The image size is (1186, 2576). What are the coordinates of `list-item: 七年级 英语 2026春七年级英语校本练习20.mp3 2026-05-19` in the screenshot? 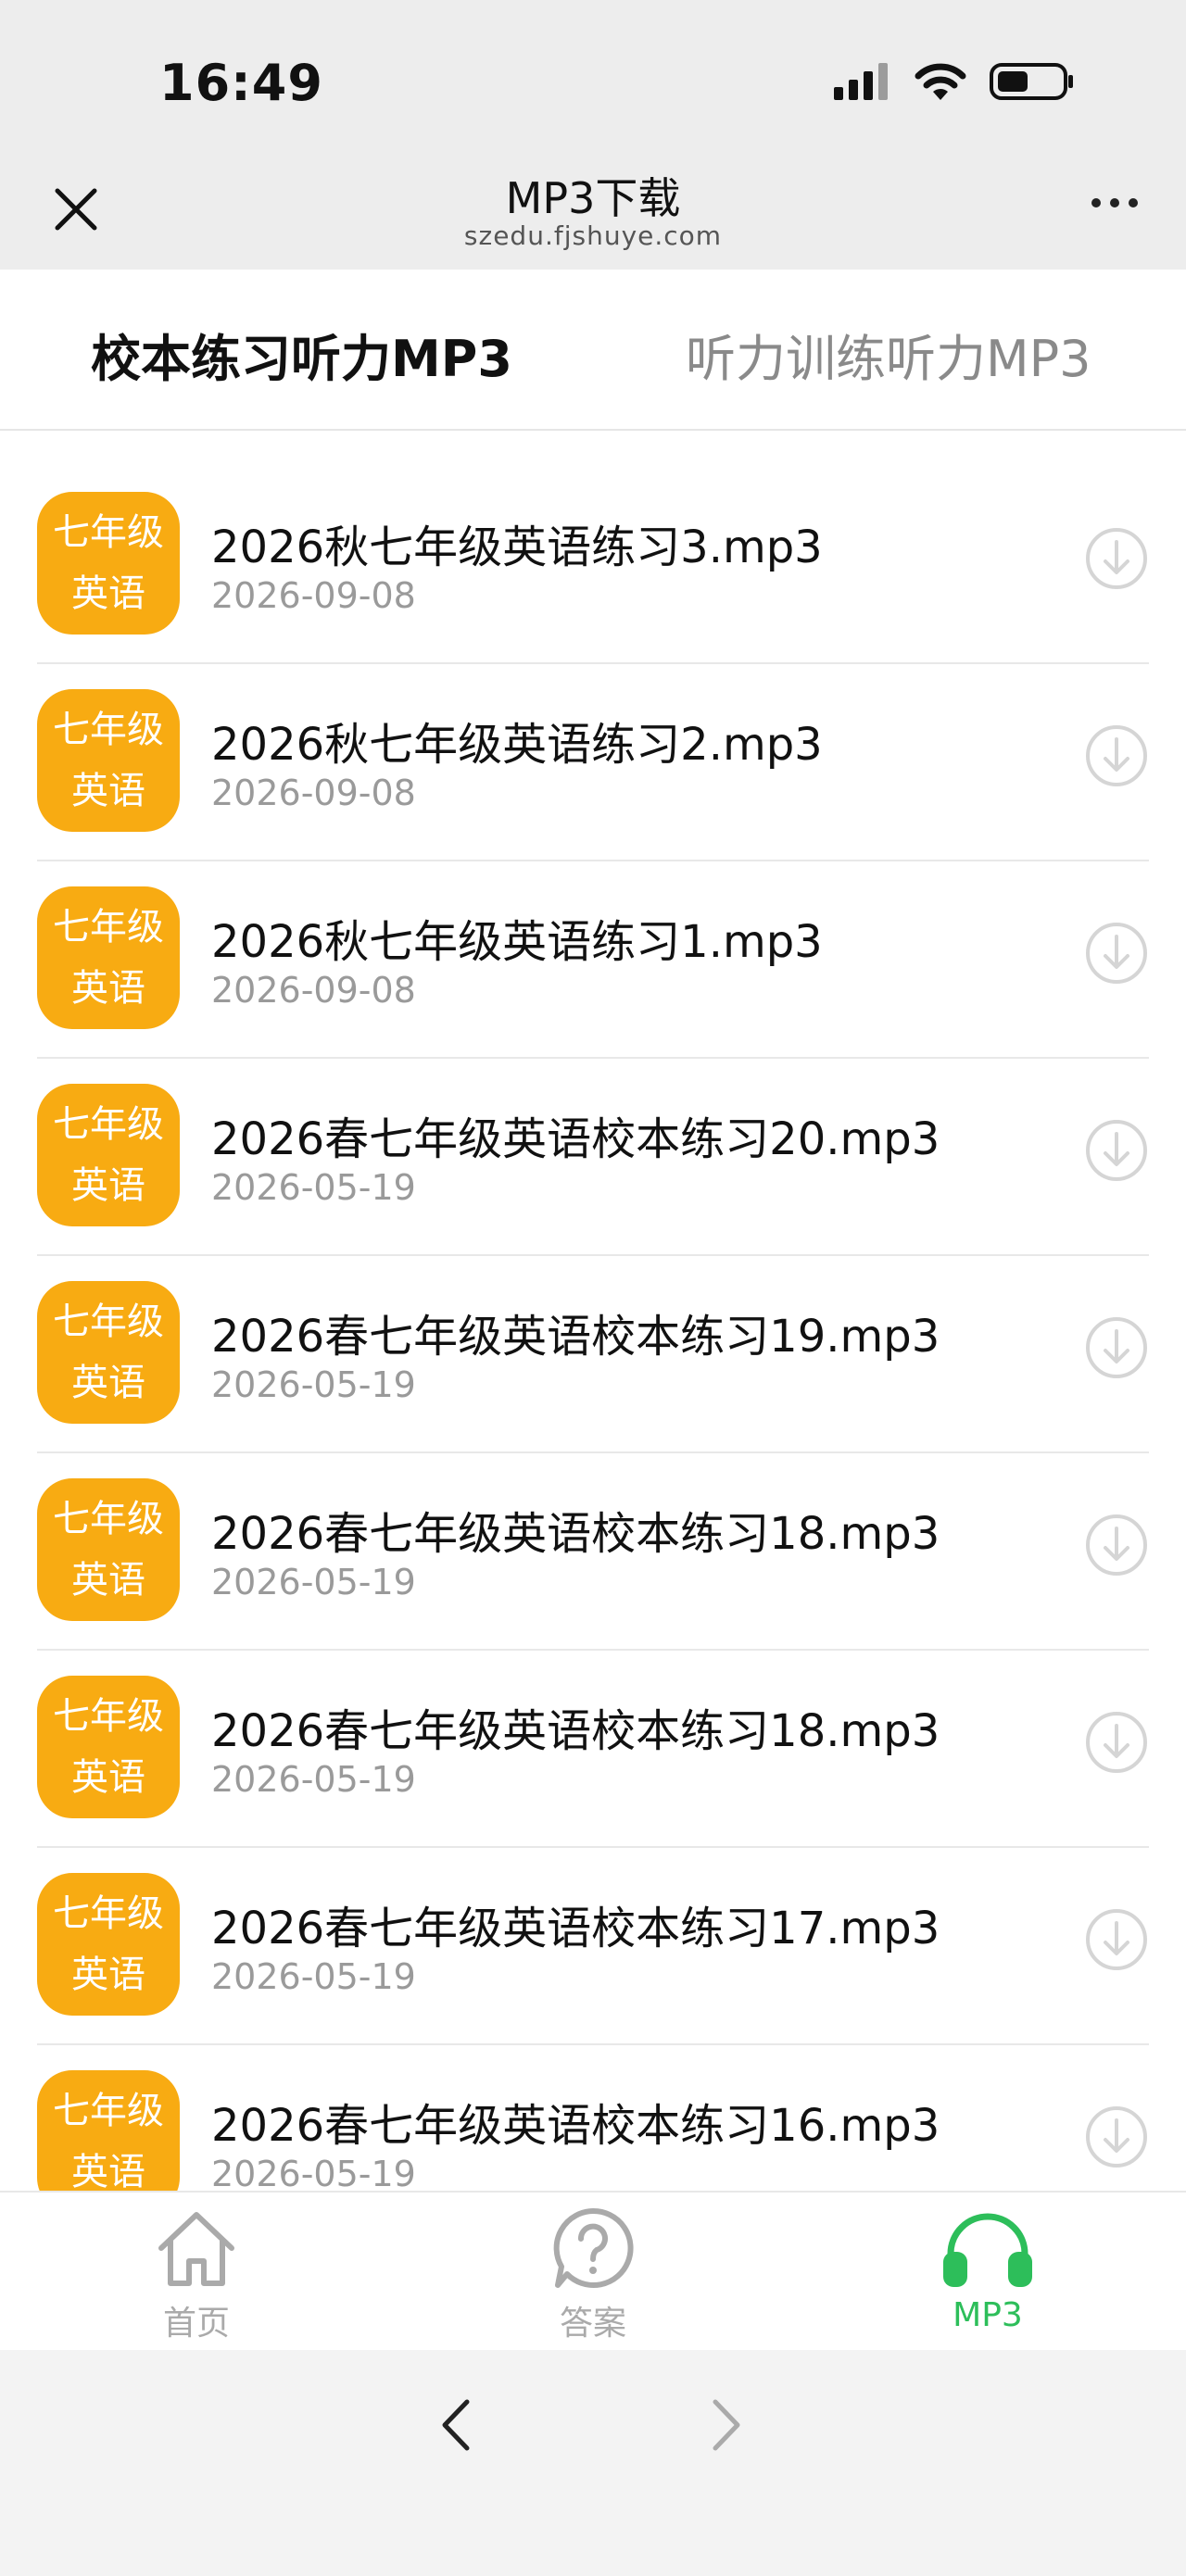 It's located at (593, 1157).